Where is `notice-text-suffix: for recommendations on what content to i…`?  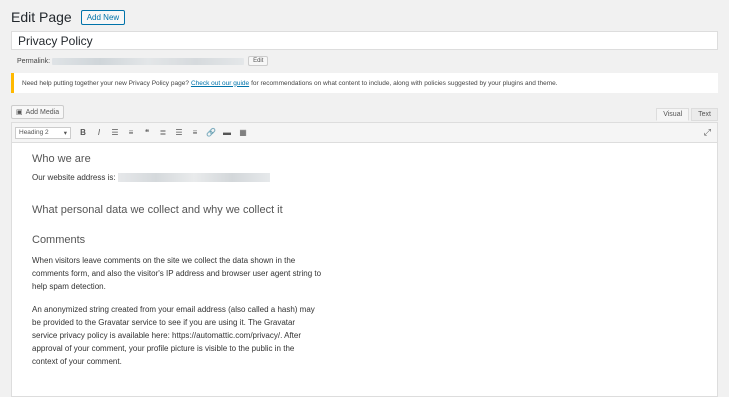 notice-text-suffix: for recommendations on what content to i… is located at coordinates (404, 83).